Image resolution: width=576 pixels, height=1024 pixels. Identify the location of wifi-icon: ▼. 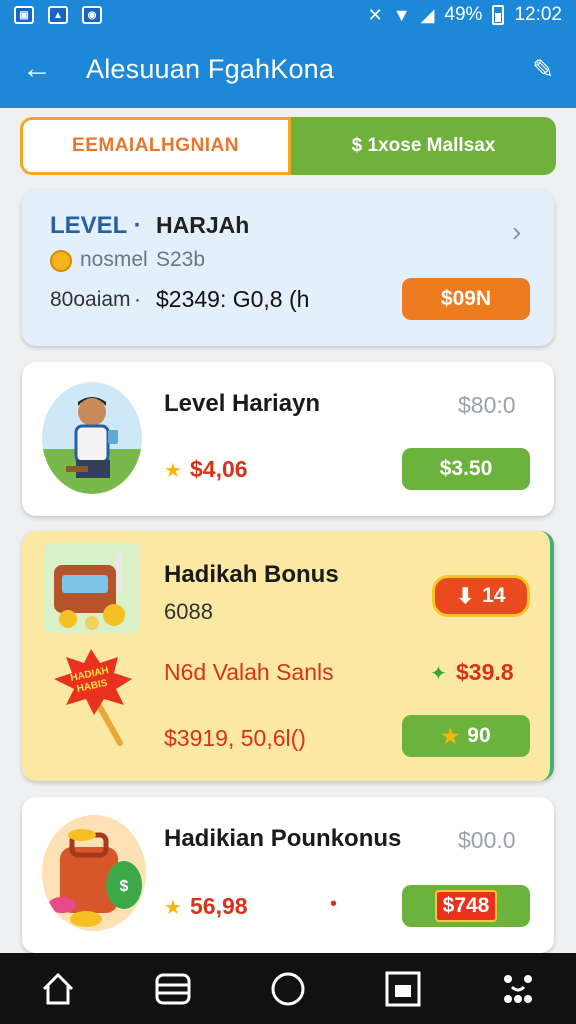
(401, 14).